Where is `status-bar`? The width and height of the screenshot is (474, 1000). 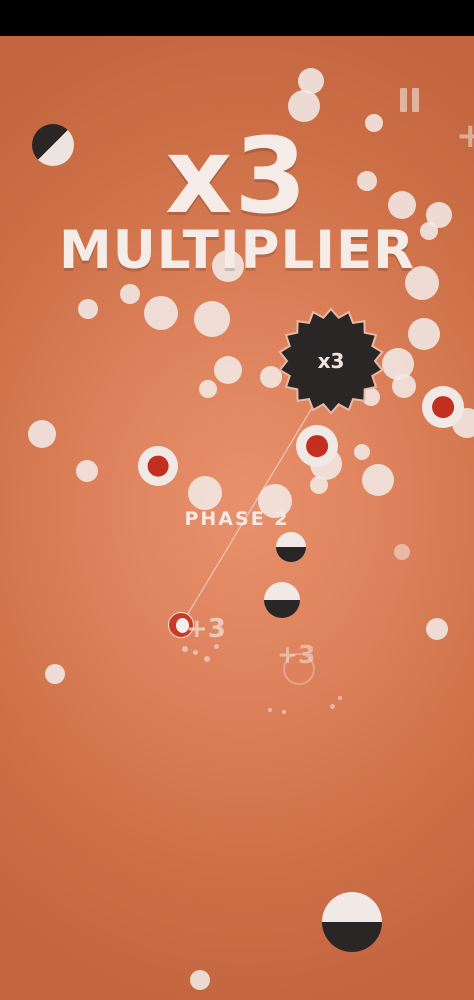 status-bar is located at coordinates (237, 18).